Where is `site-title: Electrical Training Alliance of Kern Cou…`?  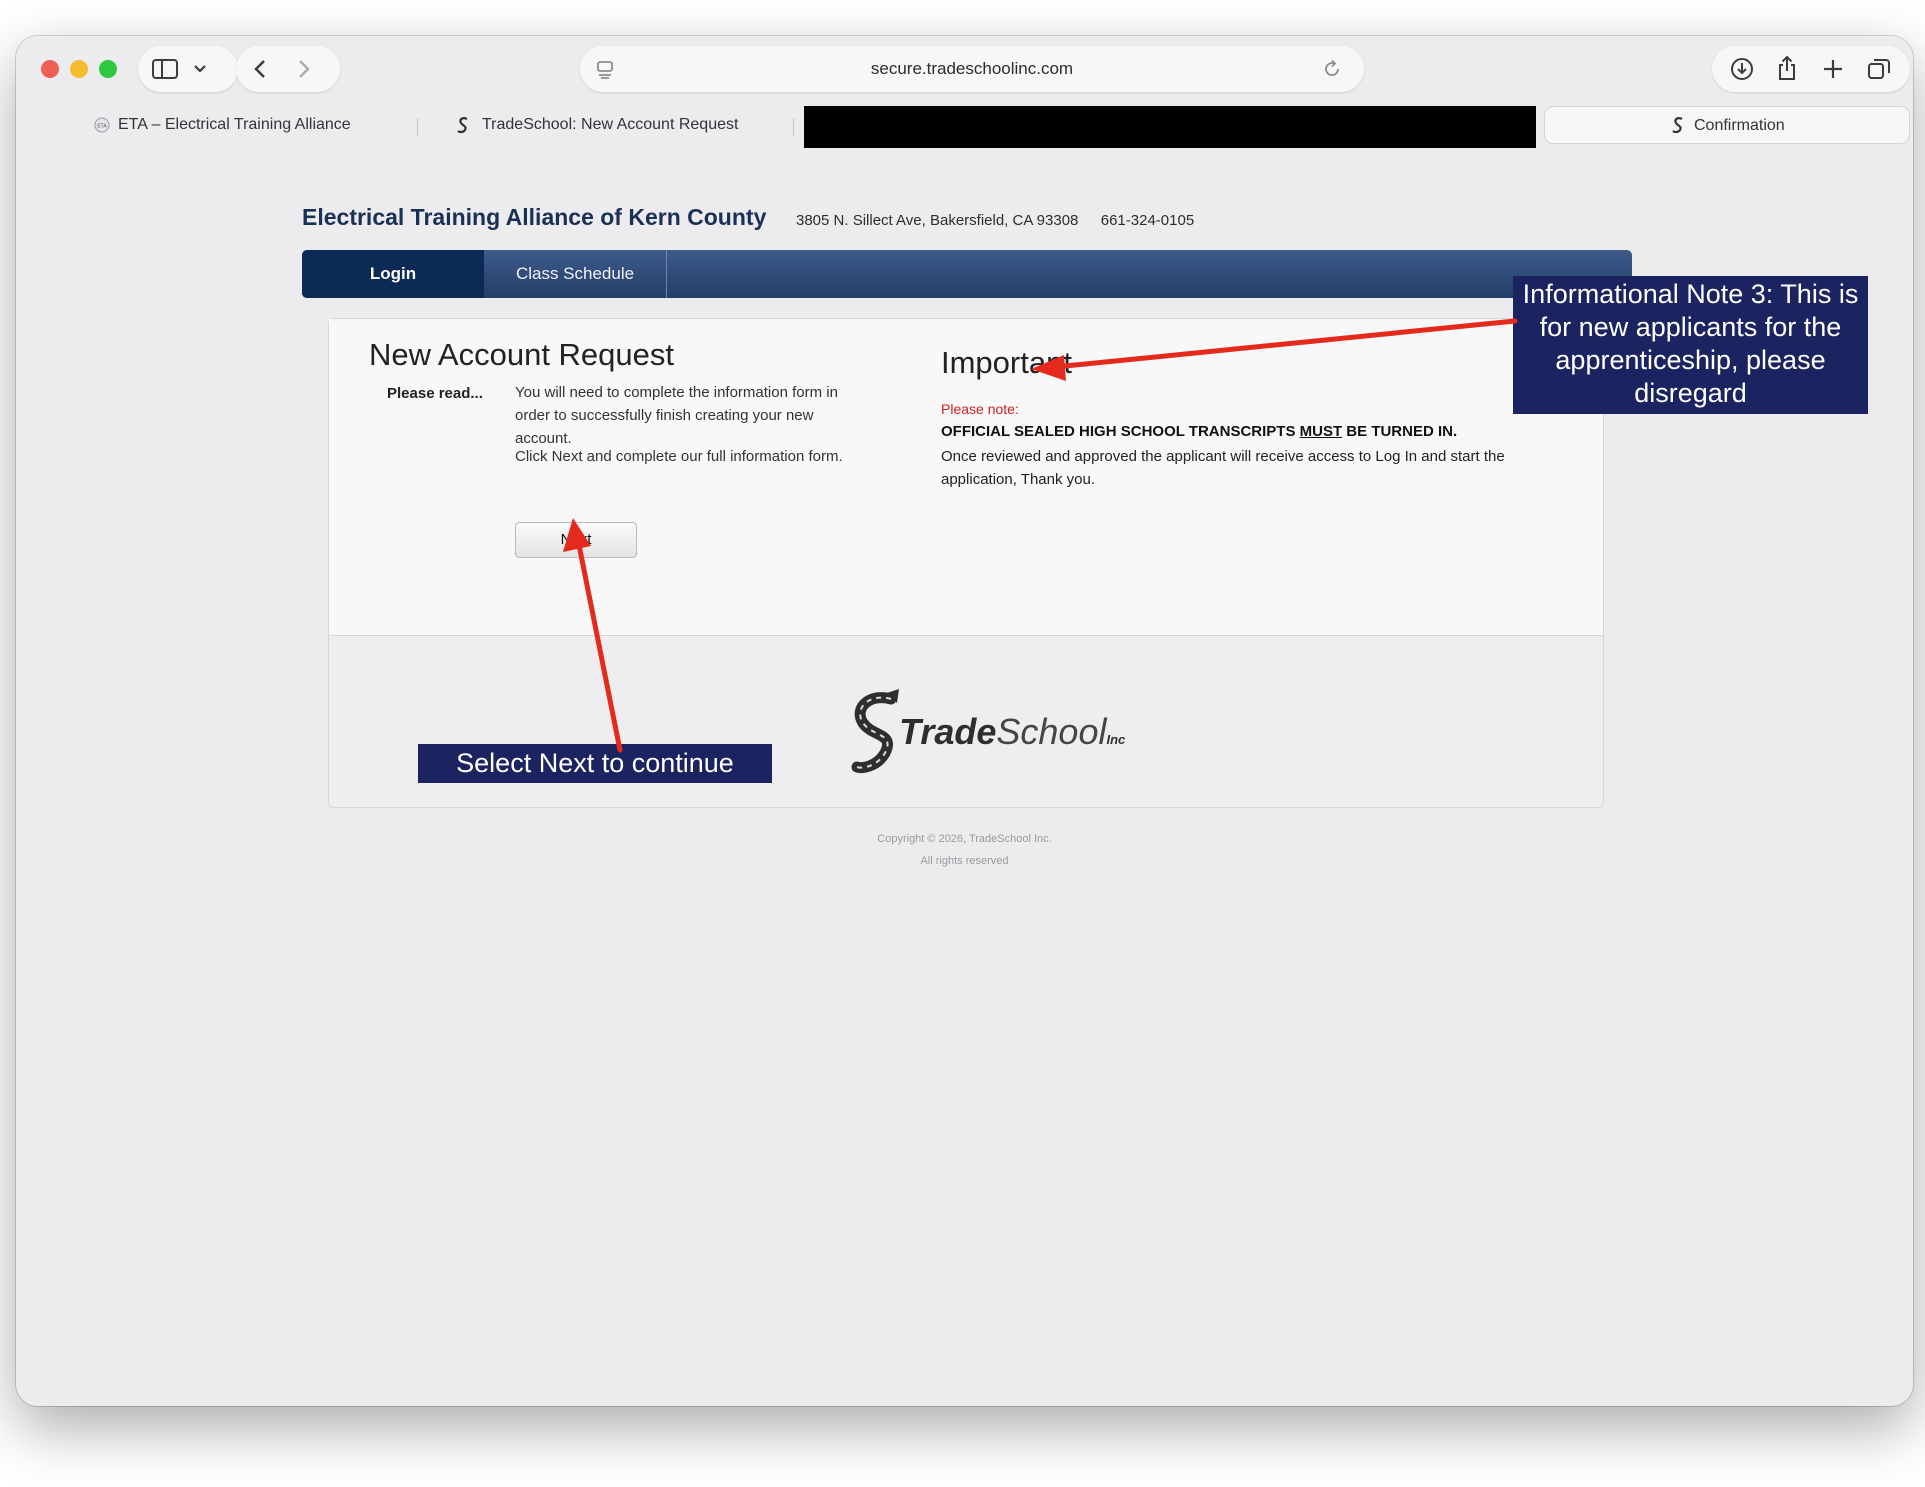
site-title: Electrical Training Alliance of Kern Cou… is located at coordinates (534, 217).